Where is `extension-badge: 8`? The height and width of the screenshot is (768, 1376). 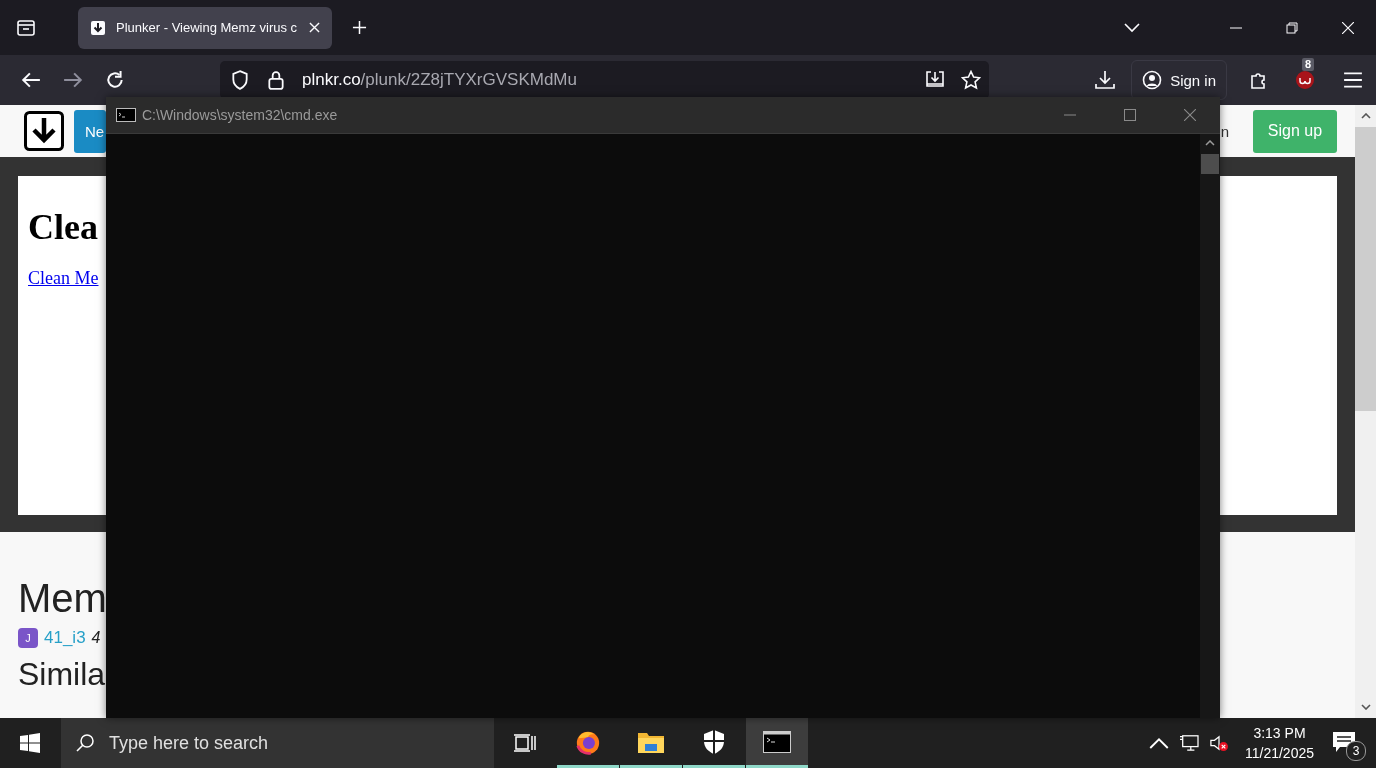 extension-badge: 8 is located at coordinates (1308, 64).